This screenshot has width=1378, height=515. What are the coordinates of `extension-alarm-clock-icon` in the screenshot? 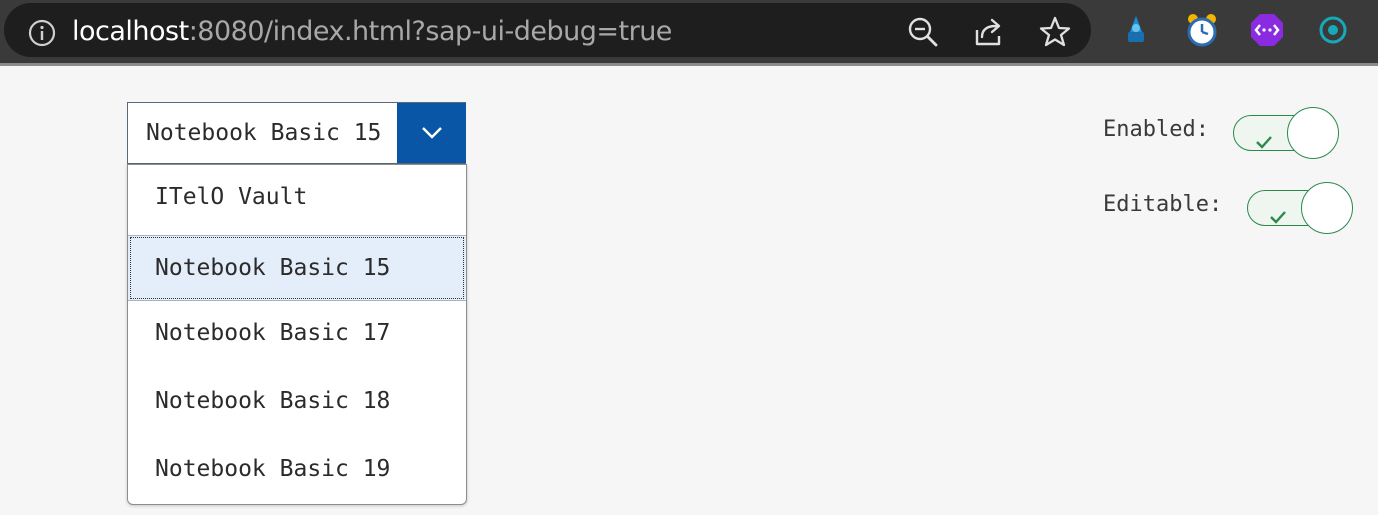 It's located at (1202, 30).